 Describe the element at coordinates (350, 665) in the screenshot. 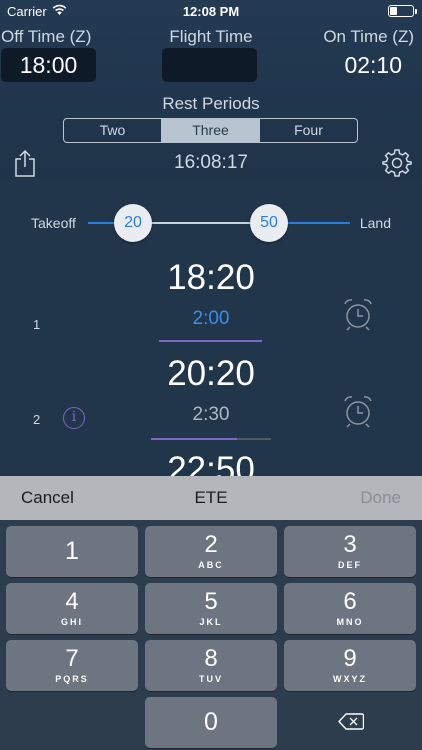

I see `key-9: 9 WXYZ` at that location.